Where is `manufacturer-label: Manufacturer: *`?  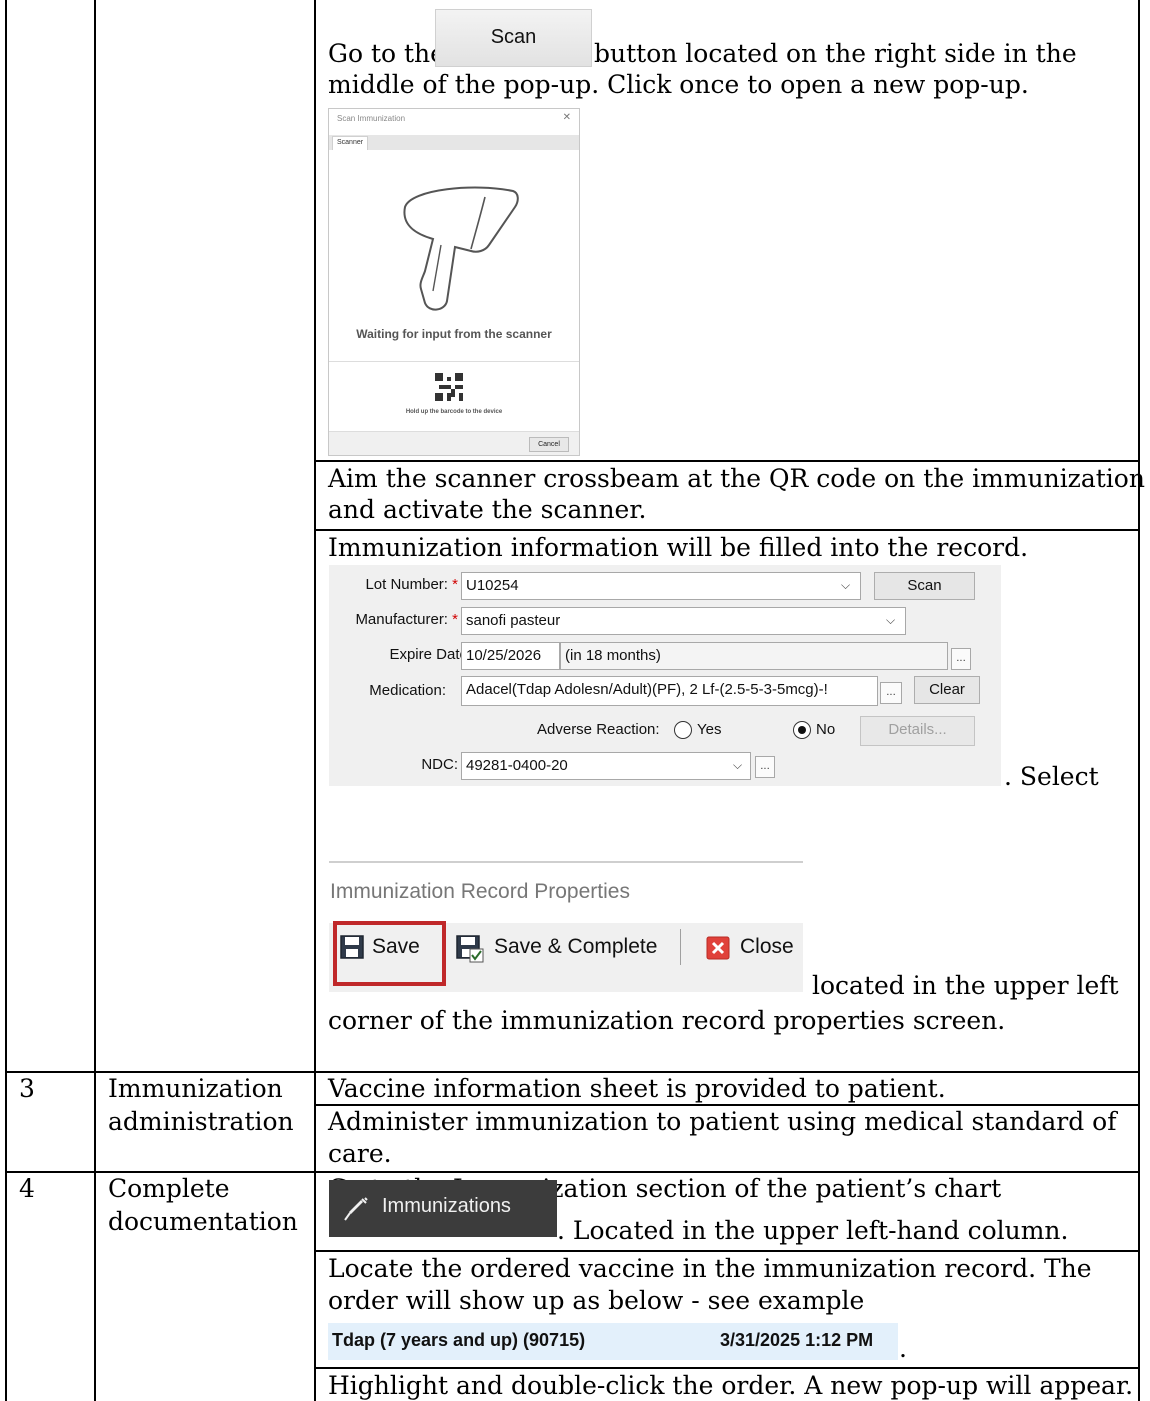
manufacturer-label: Manufacturer: * is located at coordinates (406, 619).